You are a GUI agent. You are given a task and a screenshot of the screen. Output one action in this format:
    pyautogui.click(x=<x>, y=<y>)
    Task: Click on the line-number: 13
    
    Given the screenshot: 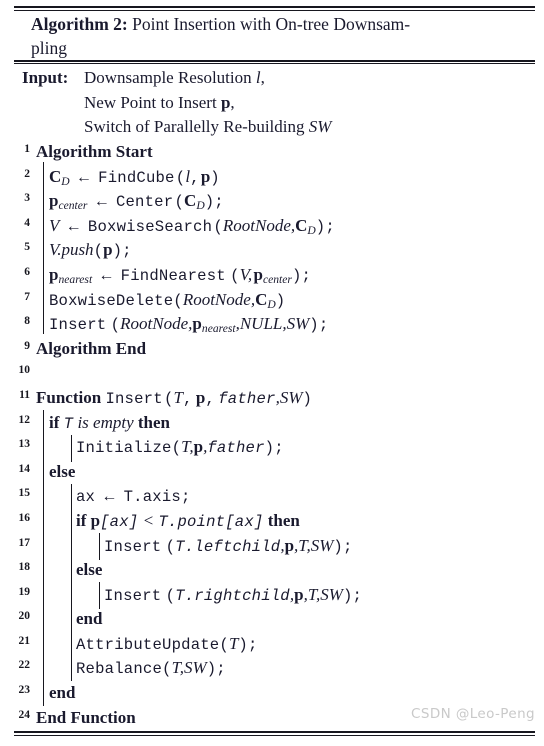 What is the action you would take?
    pyautogui.click(x=24, y=444)
    